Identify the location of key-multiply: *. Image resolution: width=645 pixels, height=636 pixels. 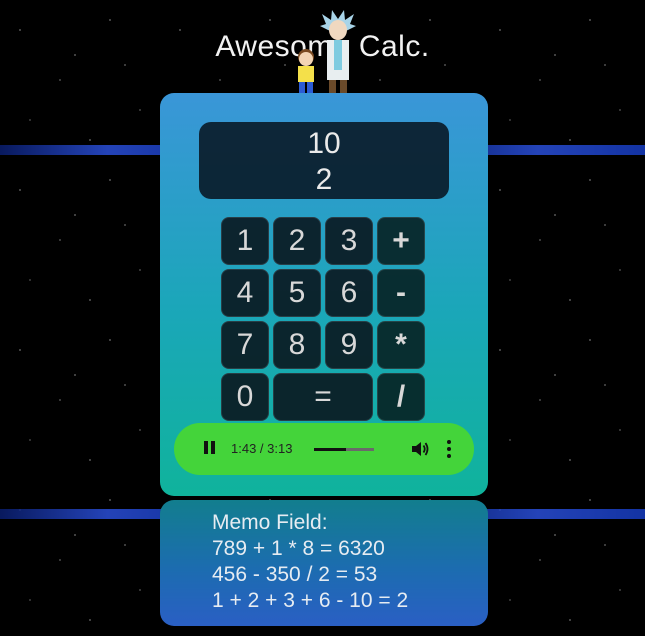
(401, 345).